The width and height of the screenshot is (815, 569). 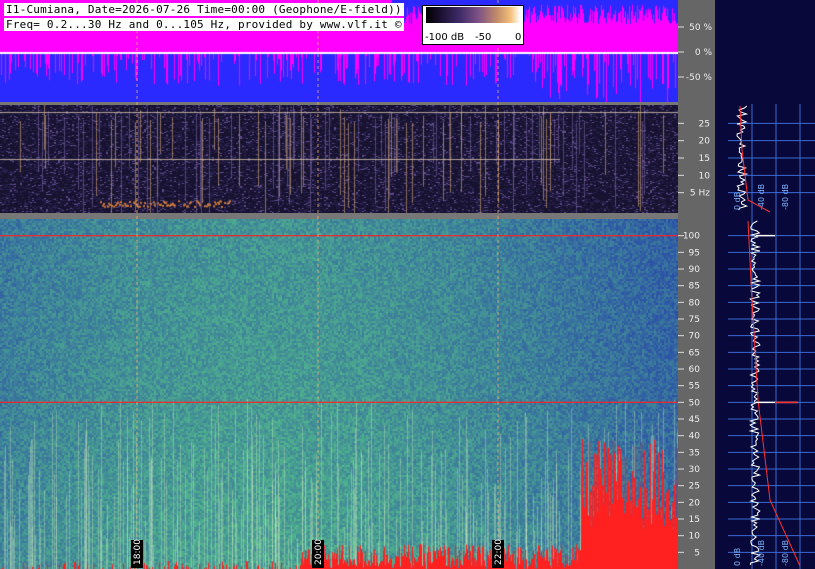 What do you see at coordinates (704, 159) in the screenshot?
I see `low-freq-tick-label: 15` at bounding box center [704, 159].